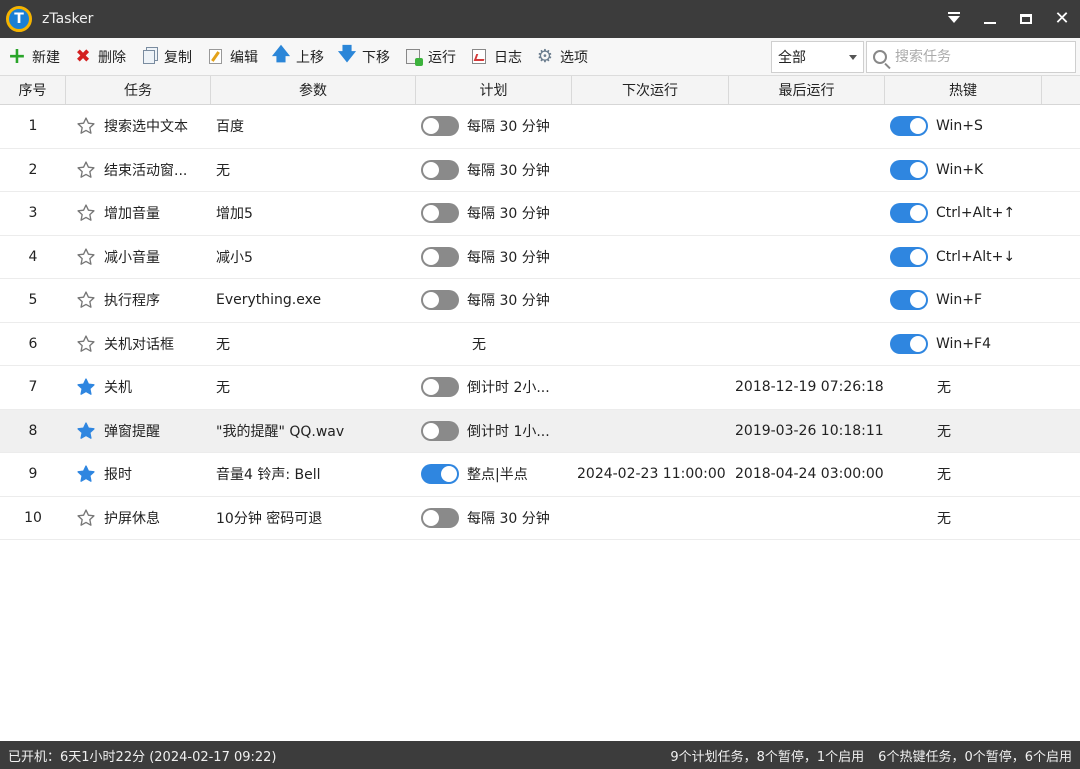  Describe the element at coordinates (68, 19) in the screenshot. I see `window-title: zTasker` at that location.